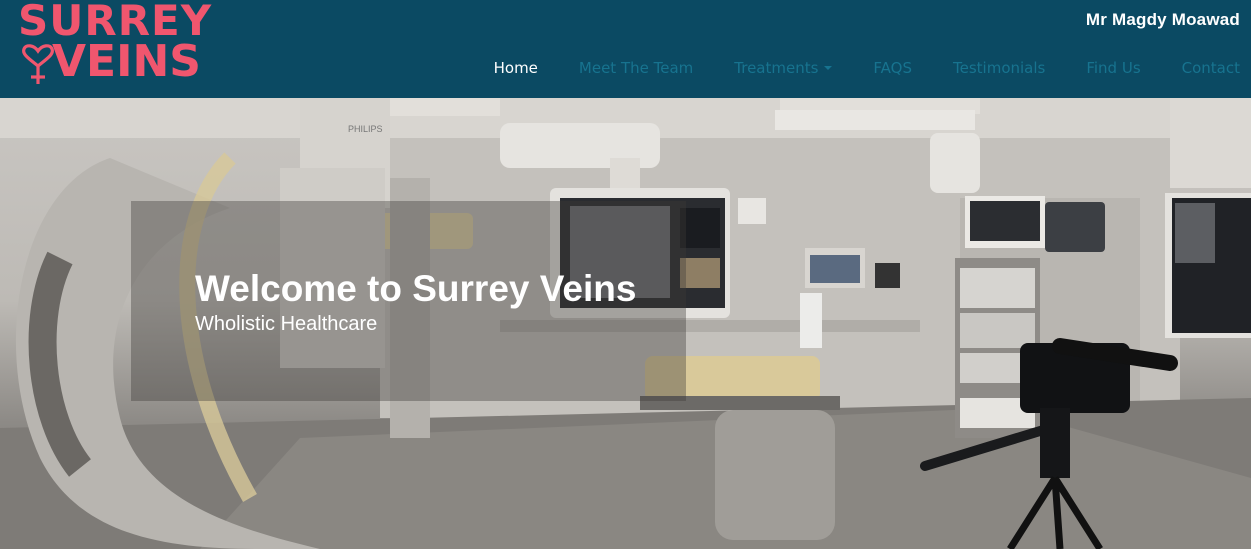  Describe the element at coordinates (286, 324) in the screenshot. I see `hero-subtitle: Wholistic Healthcare` at that location.